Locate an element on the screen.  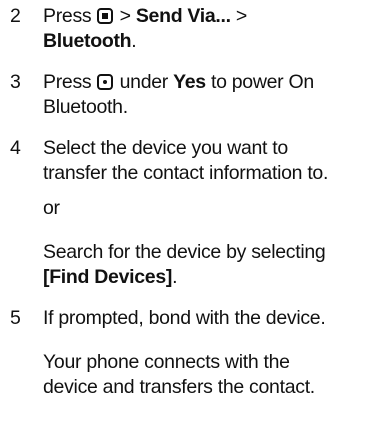
center-select-key-icon is located at coordinates (105, 82).